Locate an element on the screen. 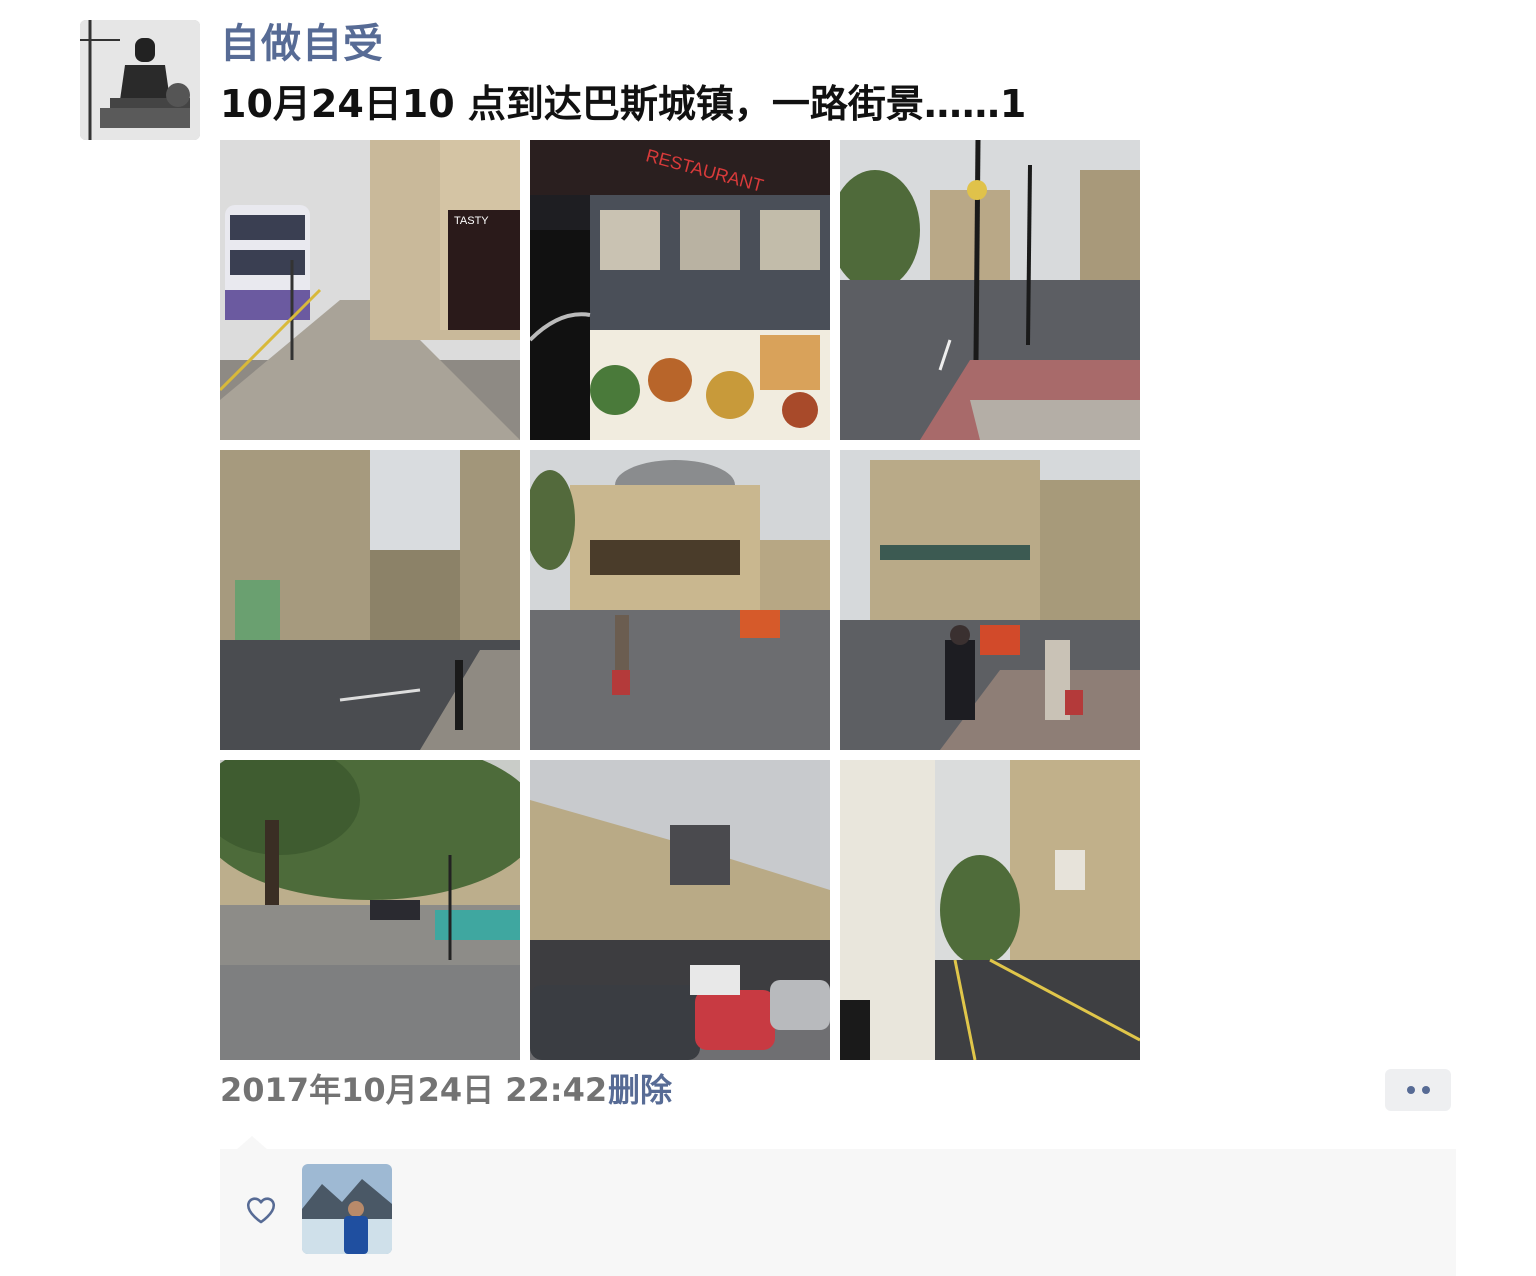  photo-stone-buildings is located at coordinates (370, 600).